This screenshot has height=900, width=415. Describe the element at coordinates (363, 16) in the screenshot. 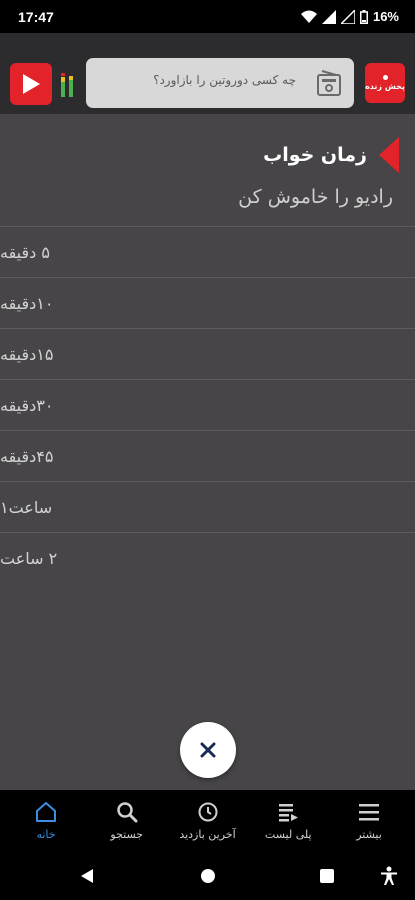

I see `battery-icon` at that location.